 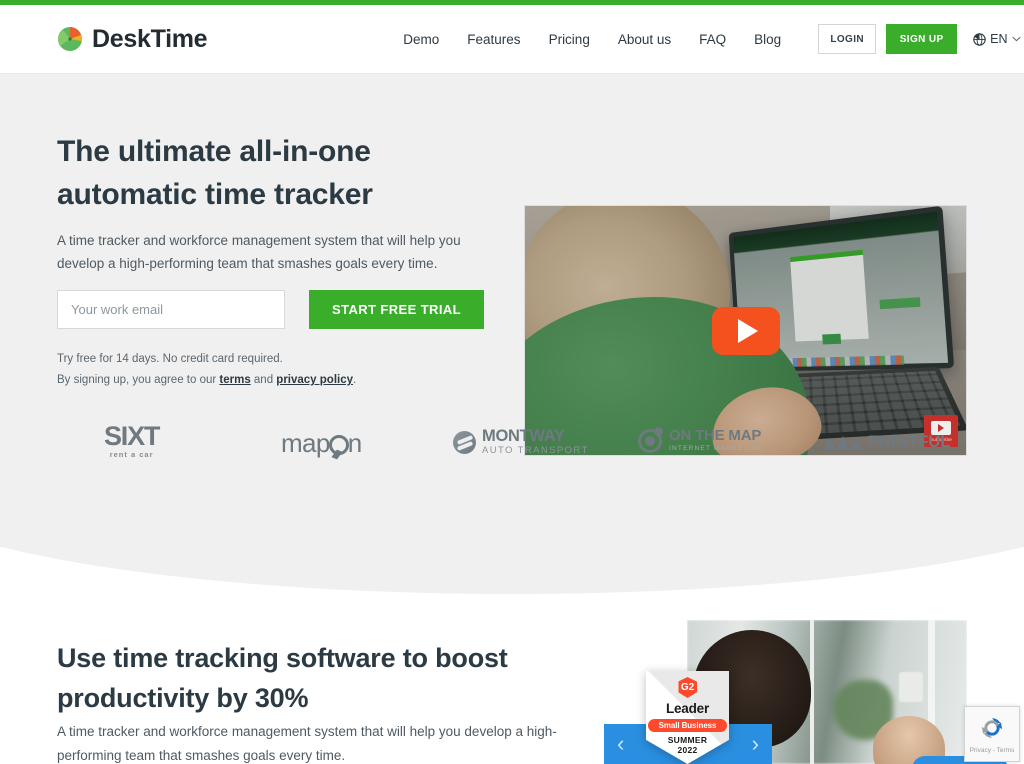 What do you see at coordinates (767, 39) in the screenshot?
I see `nav-item-blog: Blog` at bounding box center [767, 39].